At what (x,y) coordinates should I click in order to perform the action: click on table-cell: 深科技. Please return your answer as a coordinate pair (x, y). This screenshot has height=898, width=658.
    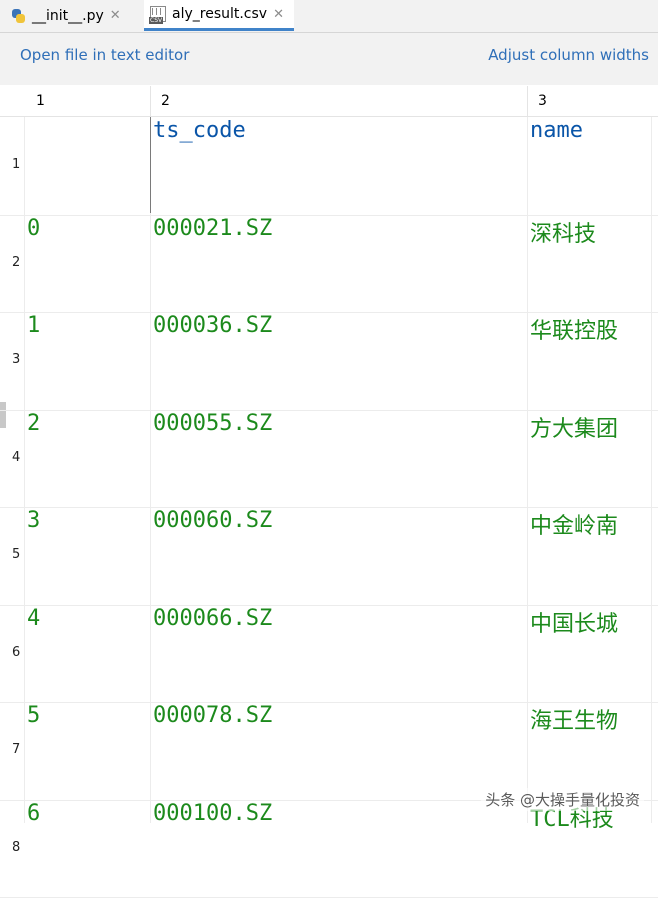
    Looking at the image, I should click on (563, 232).